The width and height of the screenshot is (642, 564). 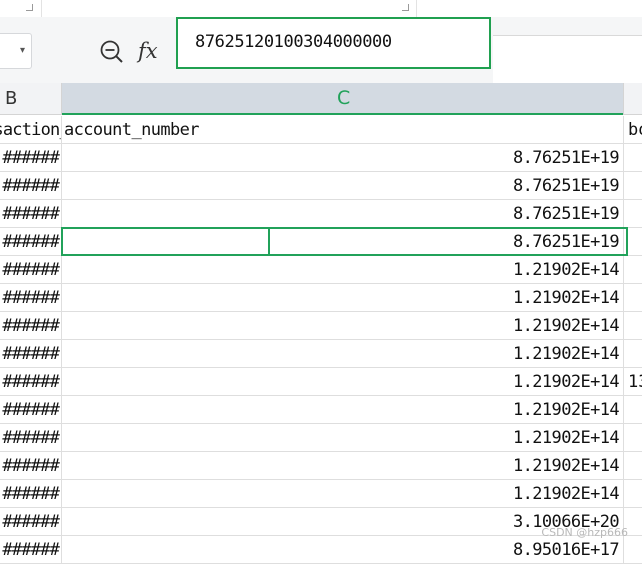 I want to click on cell: nsaction_date, so click(x=31, y=130).